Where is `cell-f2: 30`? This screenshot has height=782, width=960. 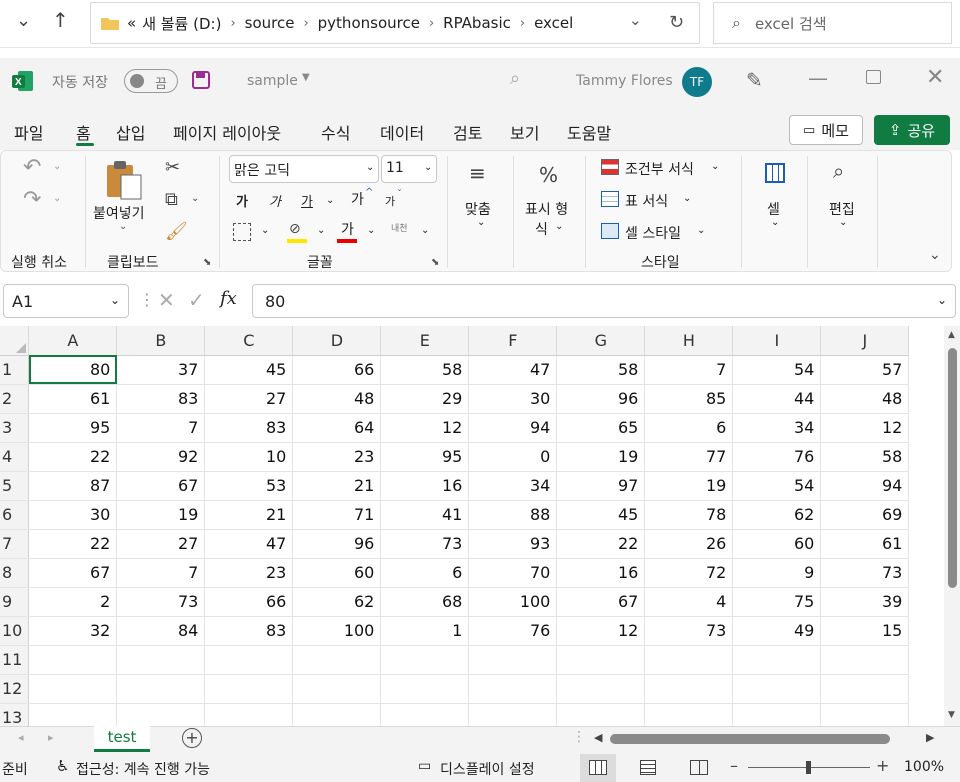
cell-f2: 30 is located at coordinates (513, 399).